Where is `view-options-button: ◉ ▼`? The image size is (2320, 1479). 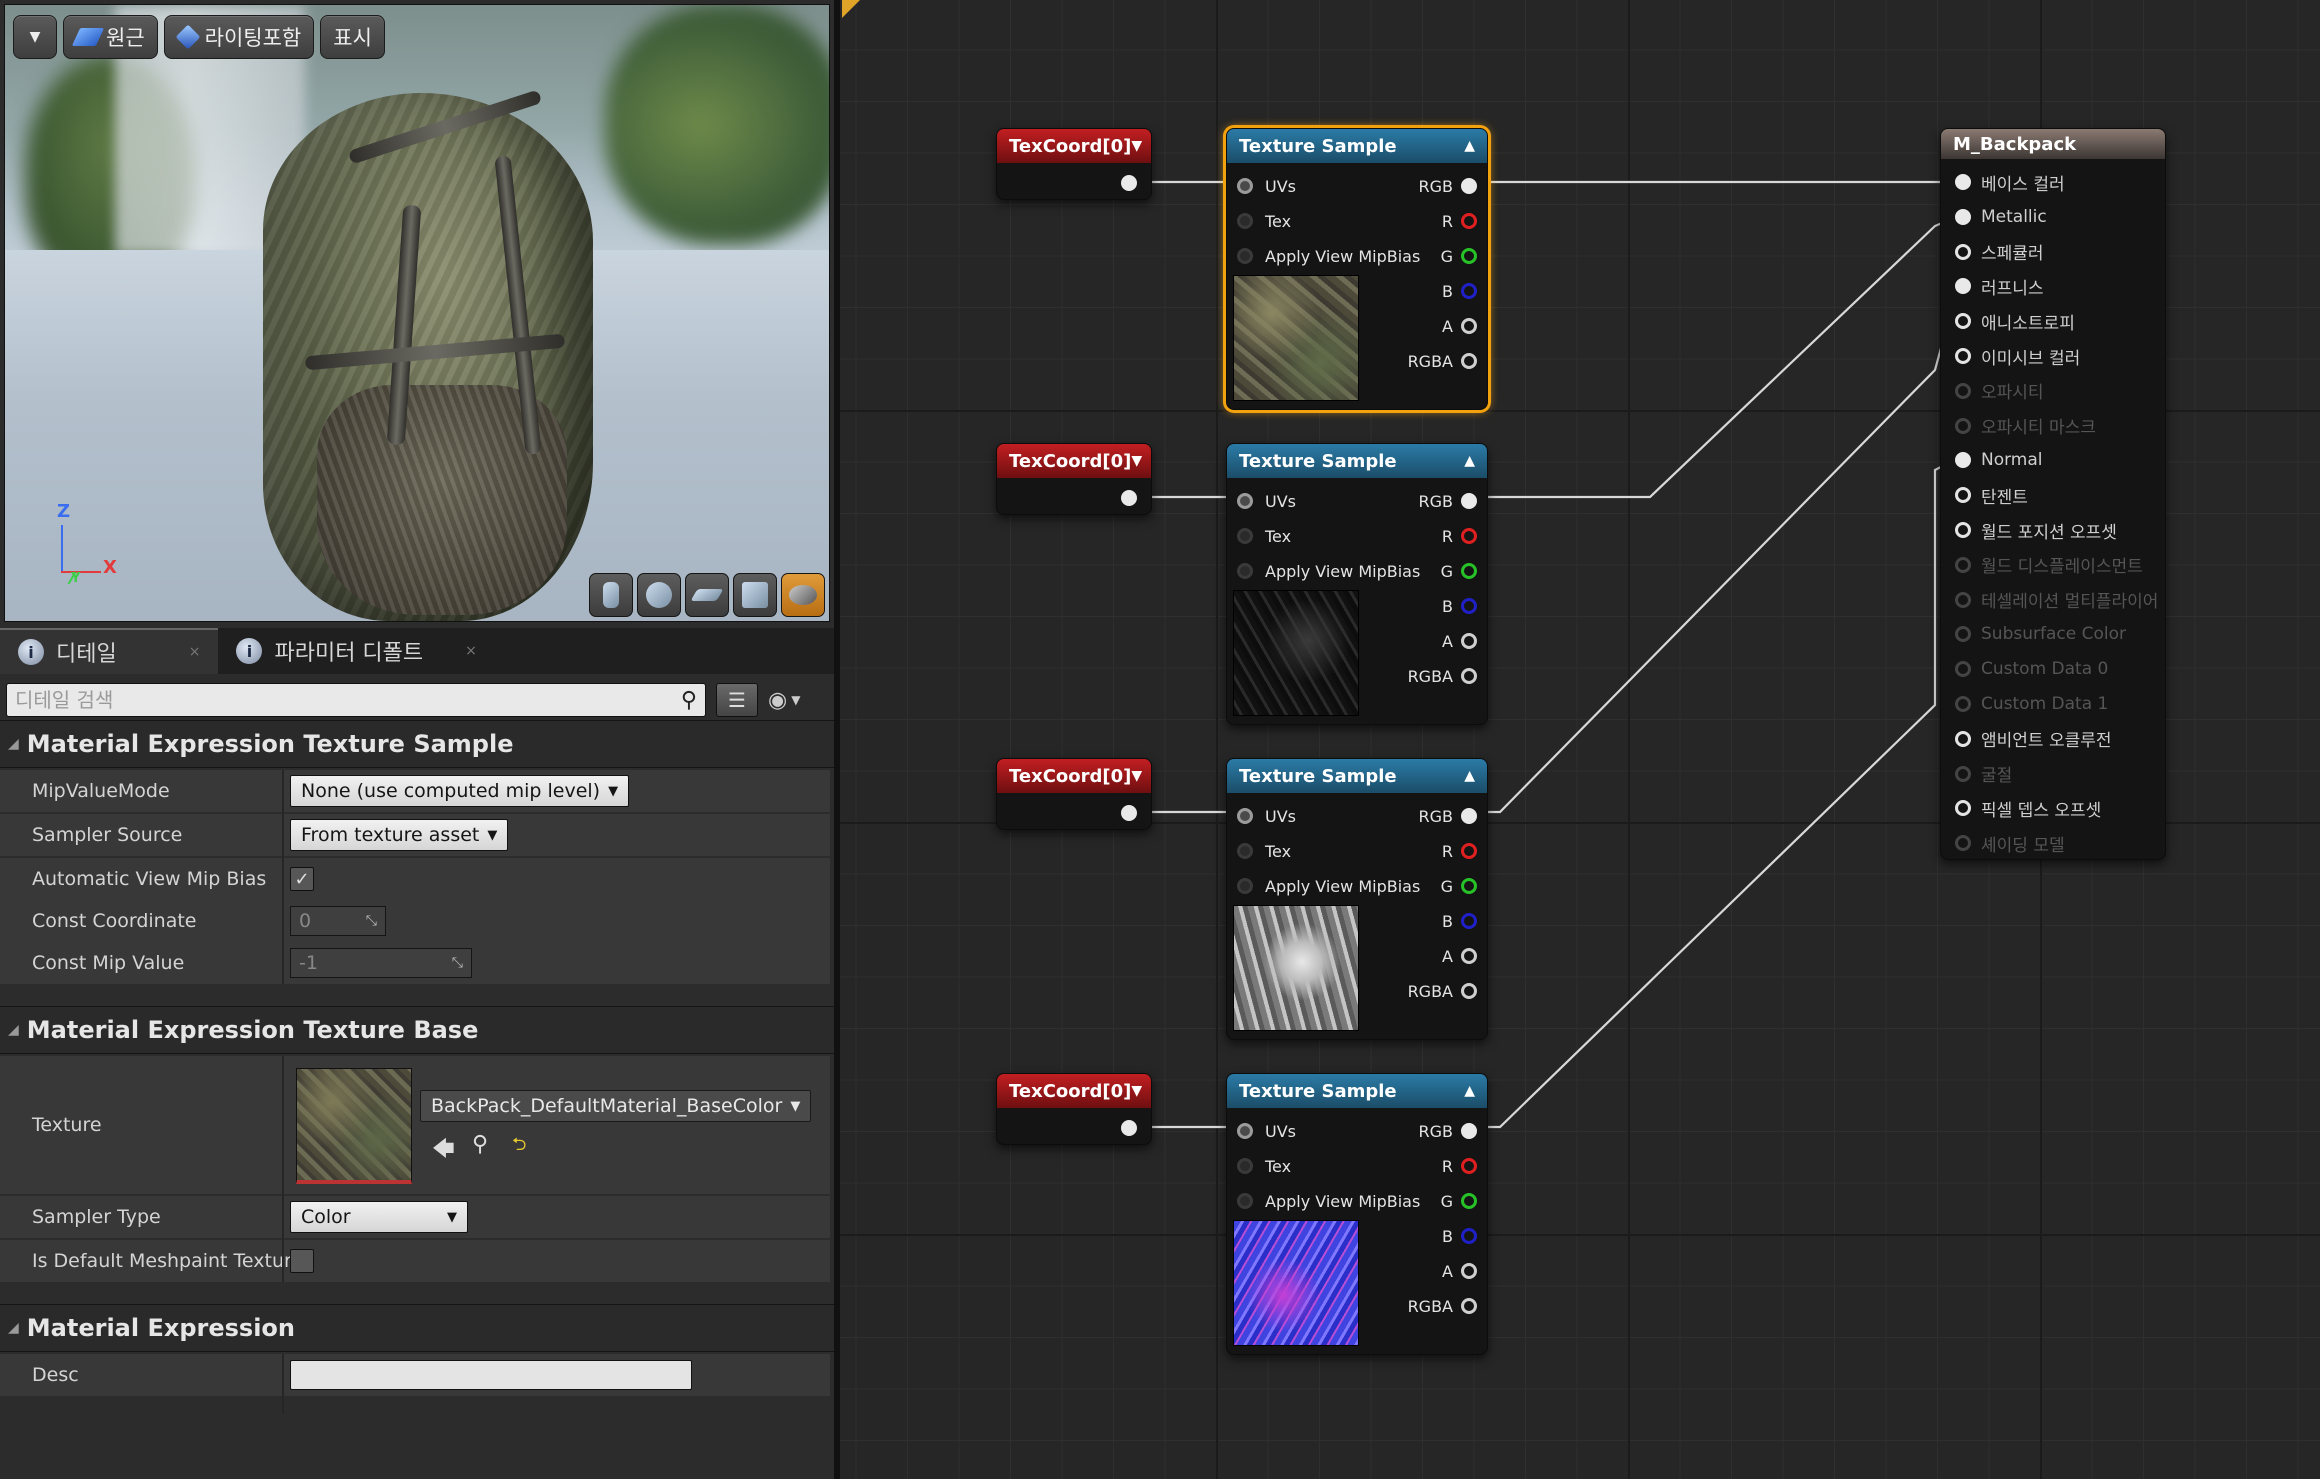
view-options-button: ◉ ▼ is located at coordinates (798, 700).